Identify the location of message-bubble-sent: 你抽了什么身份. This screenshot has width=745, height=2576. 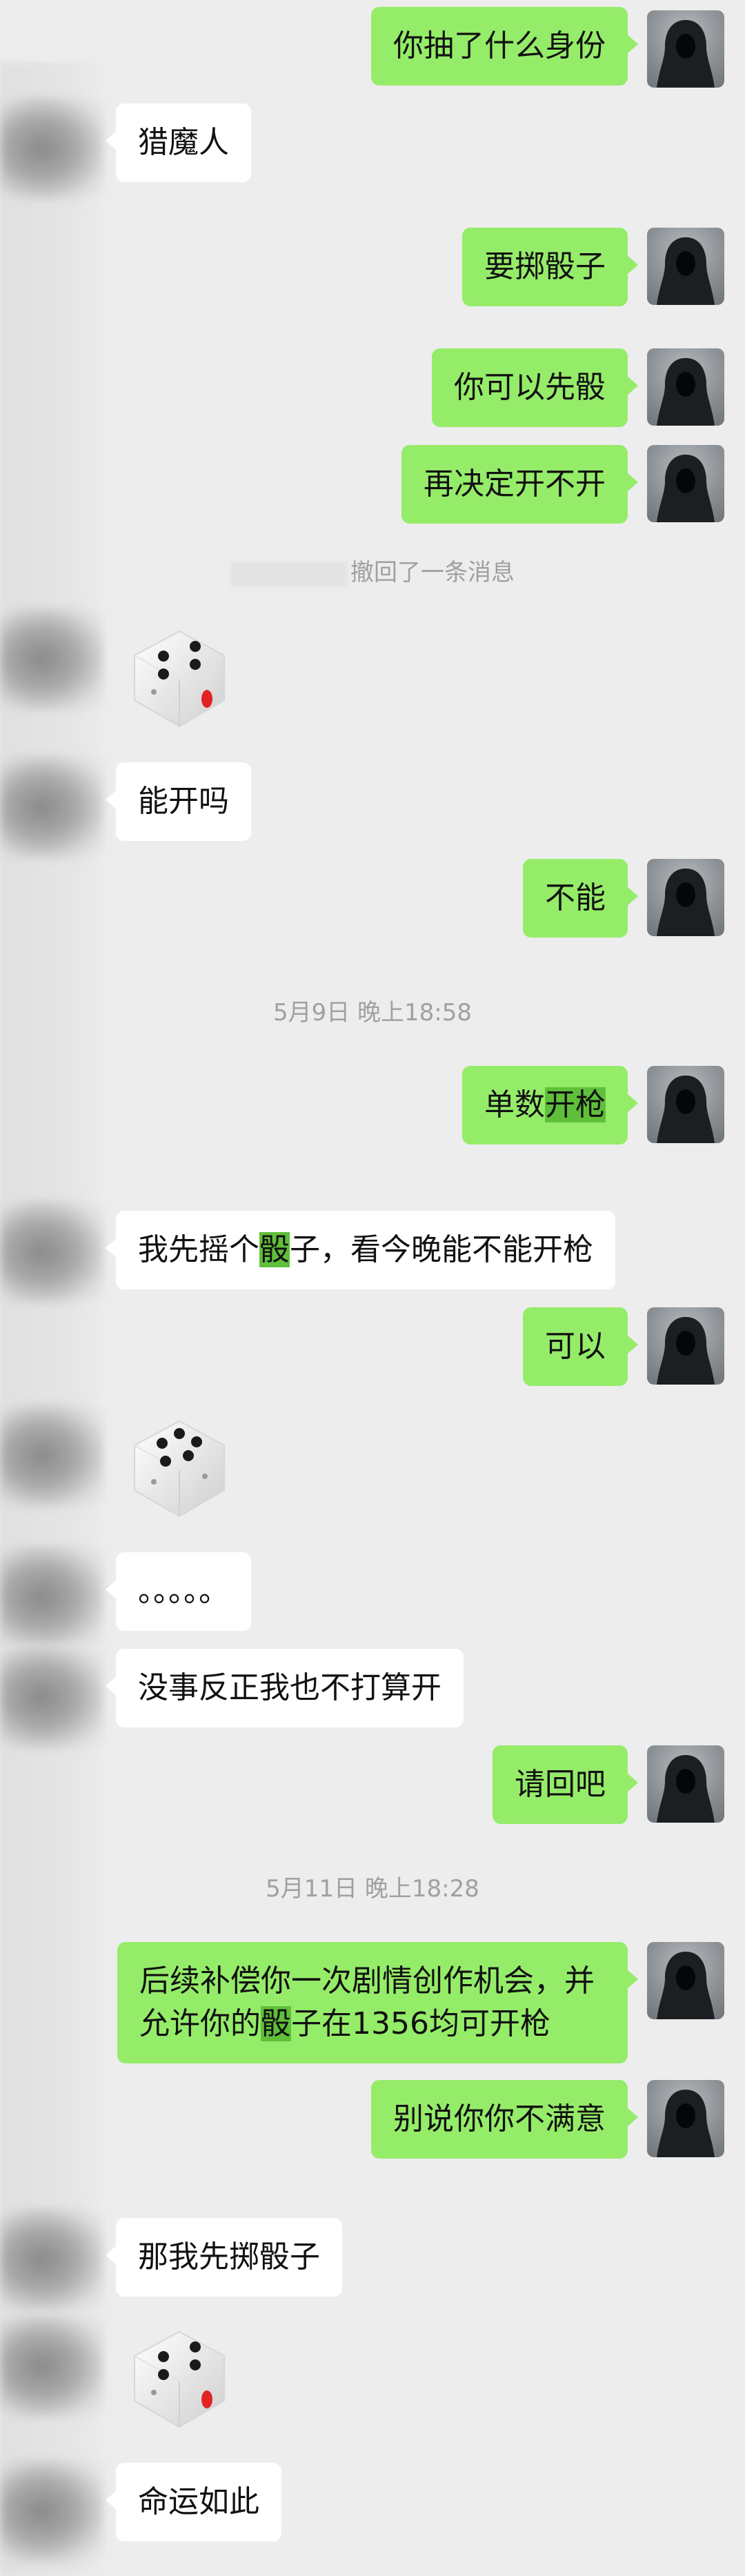
(504, 46).